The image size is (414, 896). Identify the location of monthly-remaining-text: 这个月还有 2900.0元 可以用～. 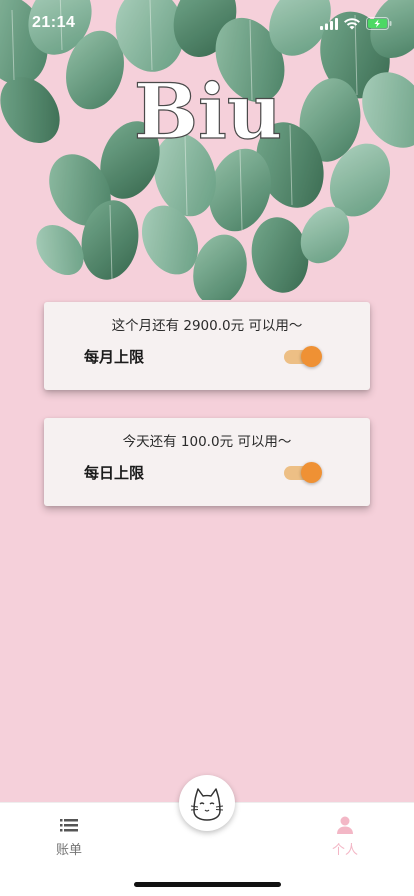
(207, 326).